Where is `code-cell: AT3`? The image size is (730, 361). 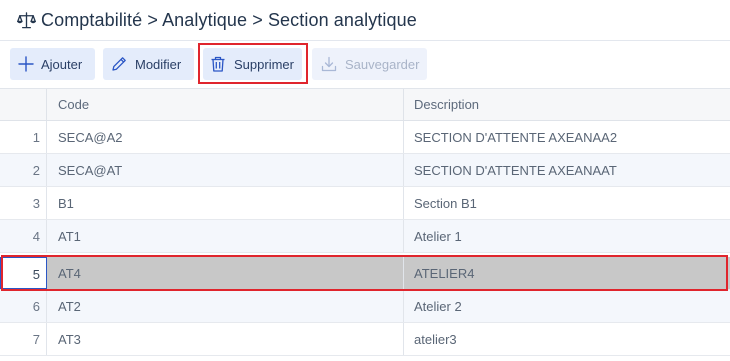
code-cell: AT3 is located at coordinates (225, 339).